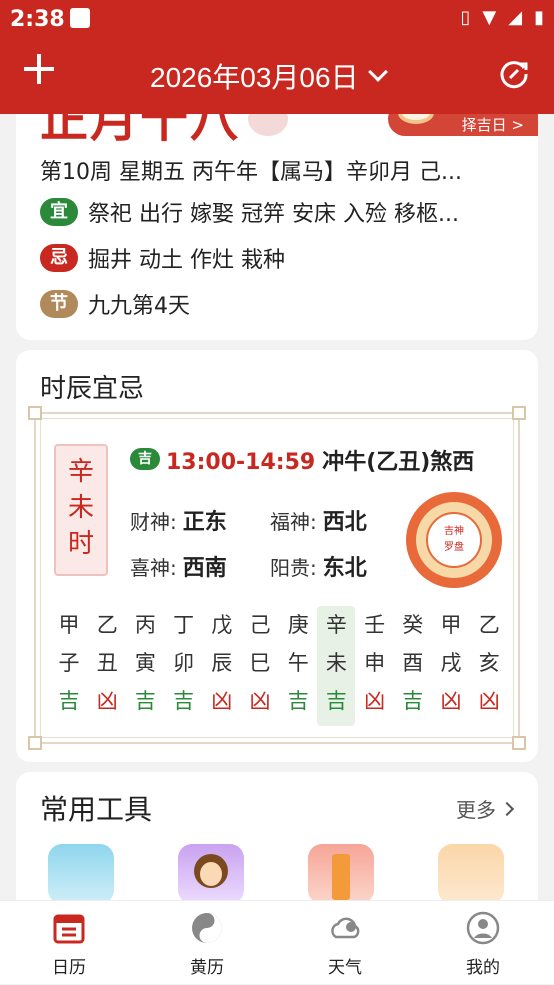 Image resolution: width=554 pixels, height=985 pixels. I want to click on luopan-center: 吉神 罗盘, so click(454, 540).